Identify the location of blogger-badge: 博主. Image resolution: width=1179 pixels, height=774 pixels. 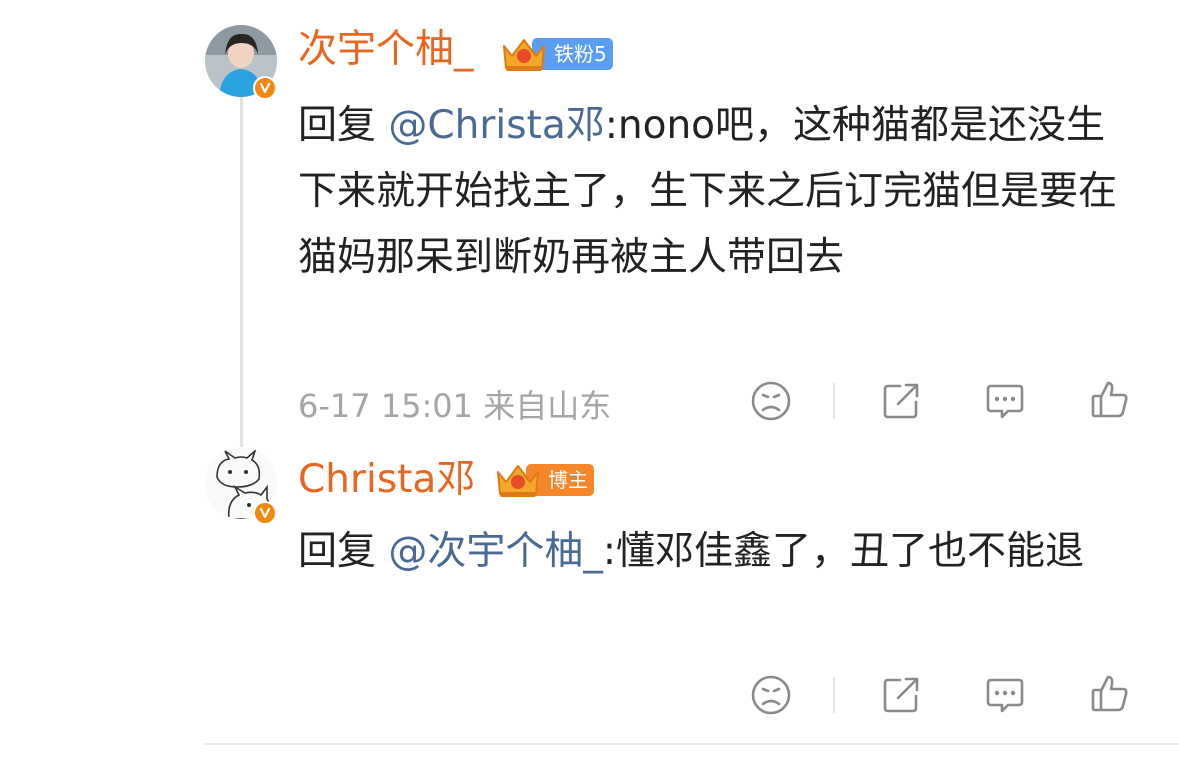
(543, 480).